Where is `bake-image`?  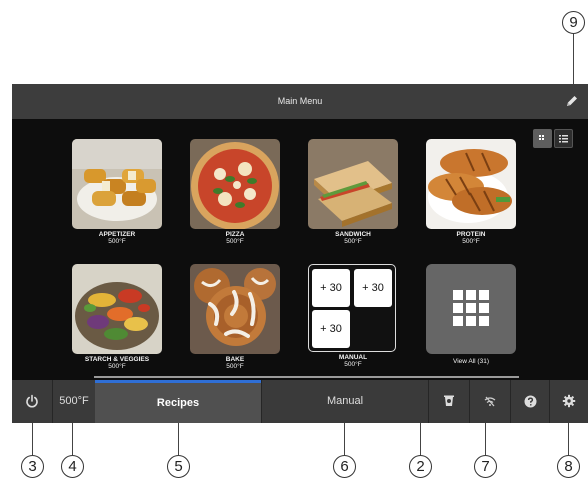 bake-image is located at coordinates (235, 309).